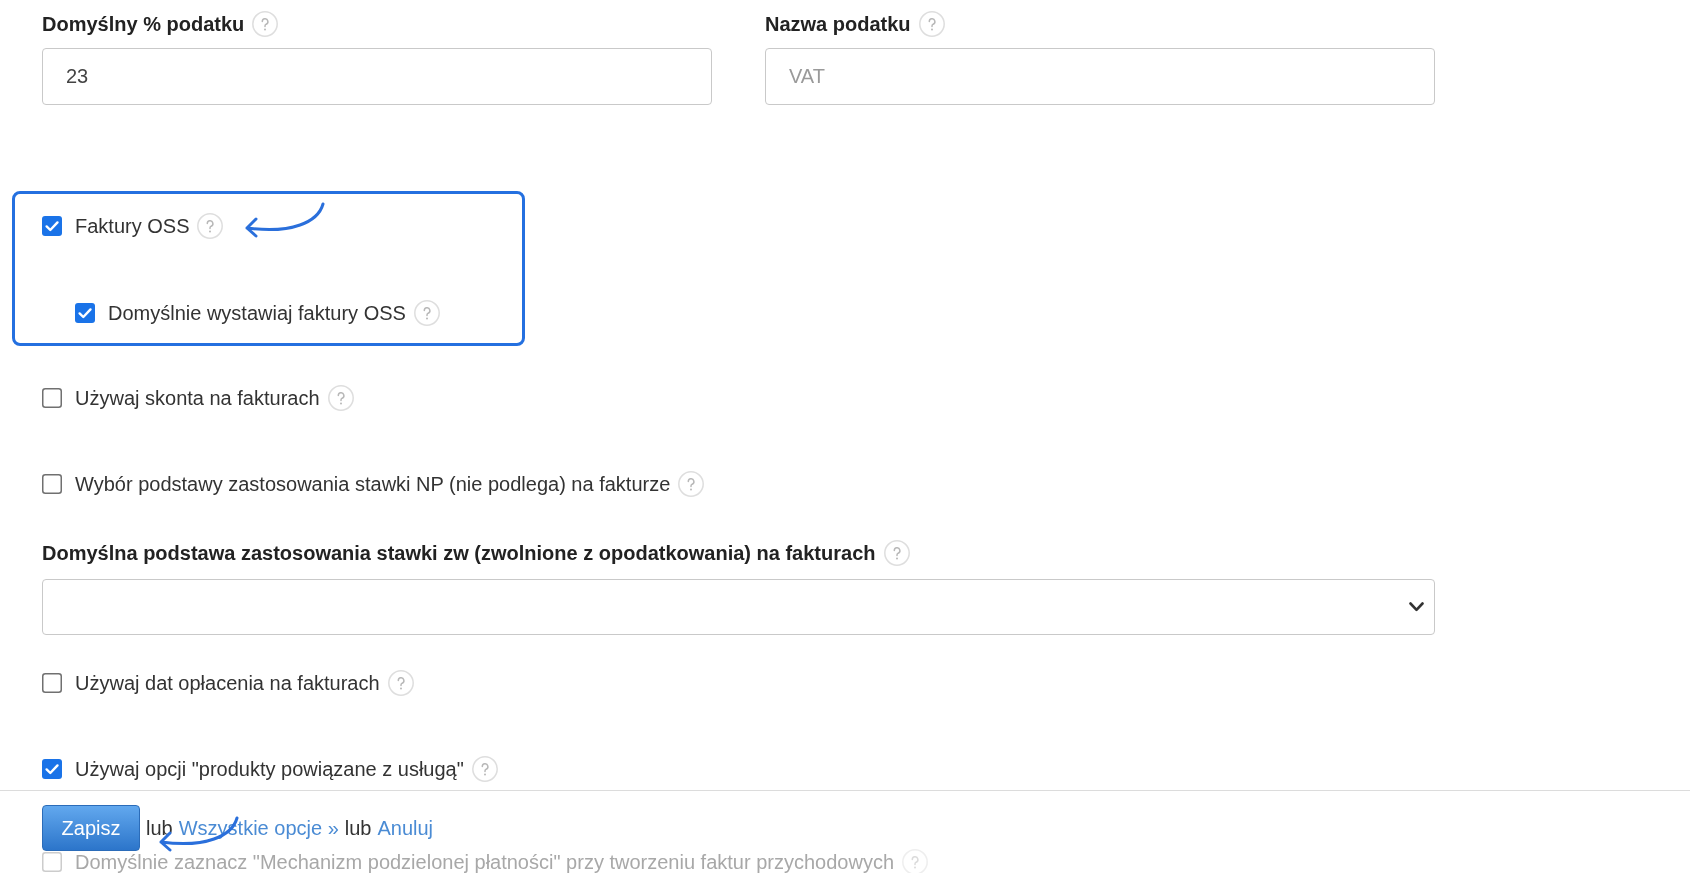 This screenshot has width=1690, height=873. Describe the element at coordinates (738, 607) in the screenshot. I see `dropdown-field` at that location.